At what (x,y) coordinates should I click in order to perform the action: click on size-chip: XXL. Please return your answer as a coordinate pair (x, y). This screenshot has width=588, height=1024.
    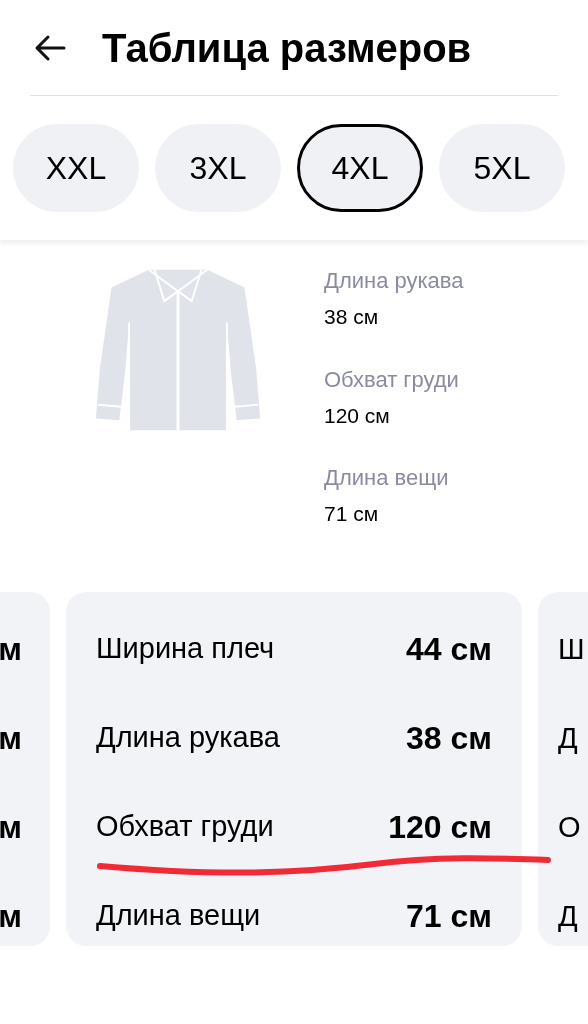
    Looking at the image, I should click on (76, 168).